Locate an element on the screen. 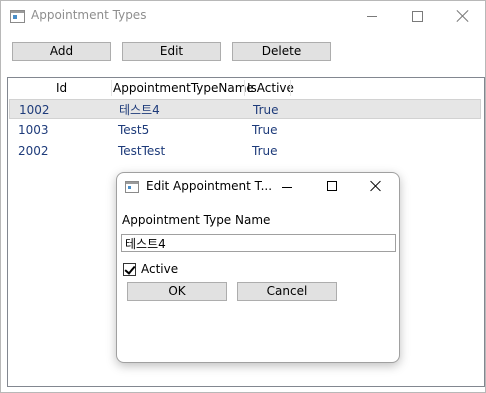  maximize-icon is located at coordinates (417, 16).